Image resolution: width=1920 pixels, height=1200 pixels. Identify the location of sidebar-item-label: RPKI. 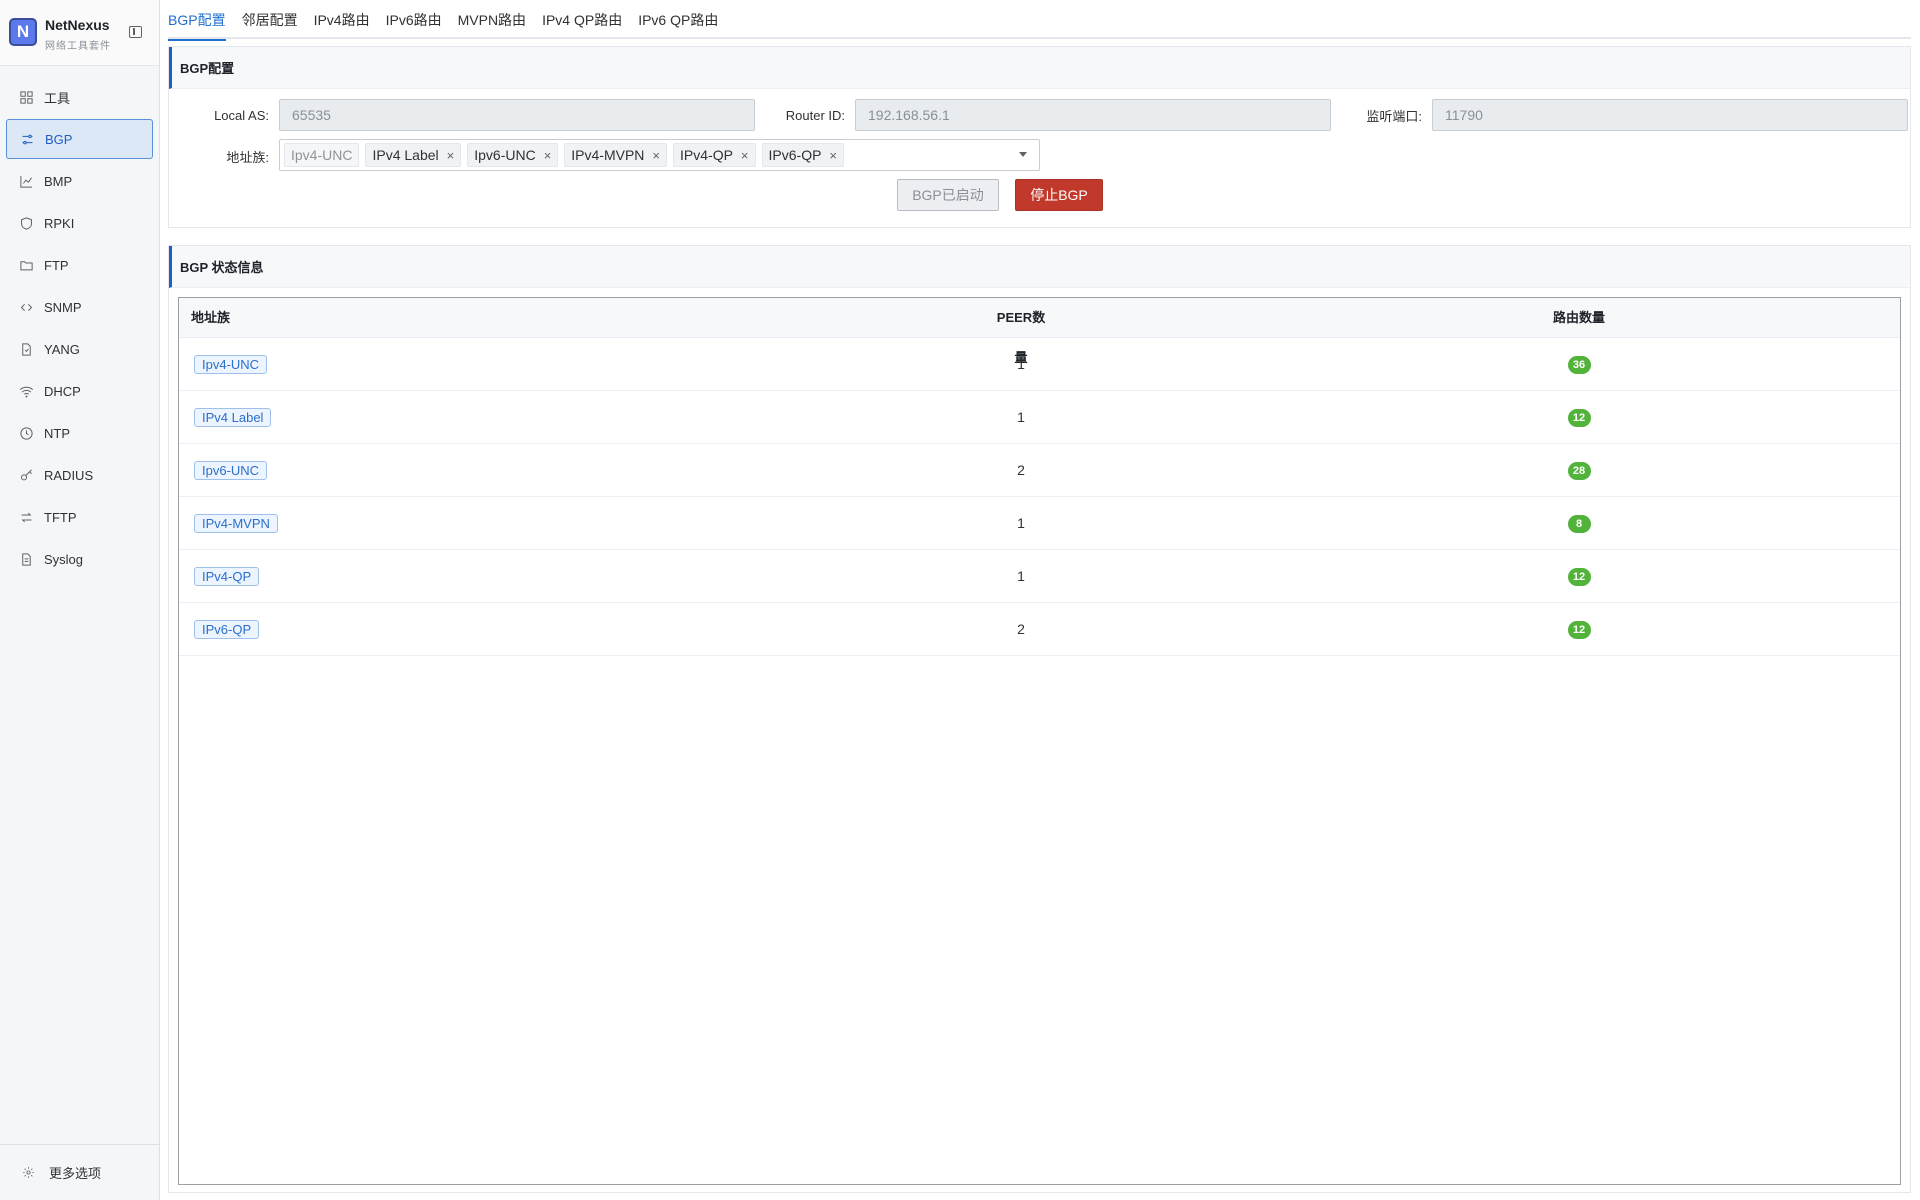
(59, 223).